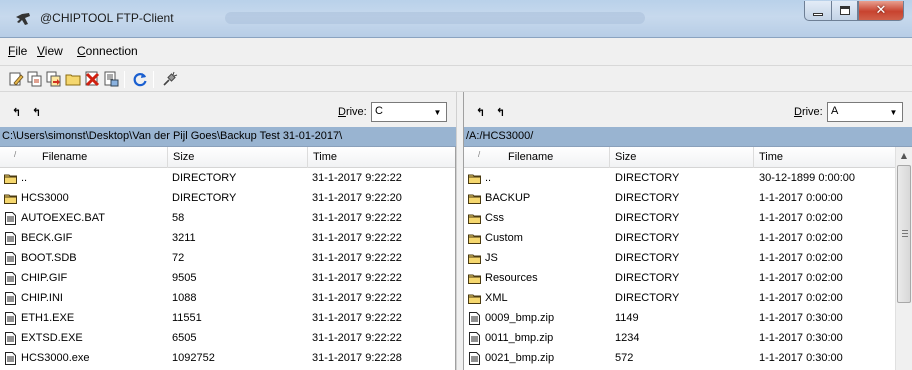  I want to click on left-drive-rest: rive:, so click(356, 112).